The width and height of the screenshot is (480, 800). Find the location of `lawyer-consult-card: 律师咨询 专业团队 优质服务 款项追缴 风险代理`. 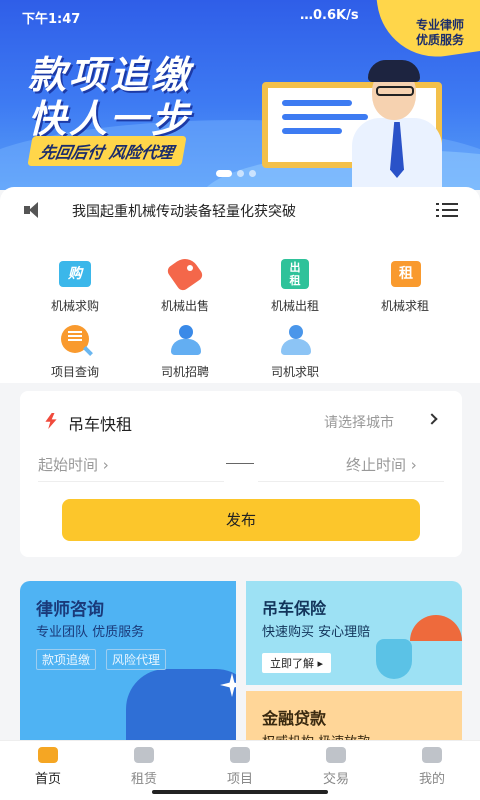

lawyer-consult-card: 律师咨询 专业团队 优质服务 款项追缴 风险代理 is located at coordinates (128, 661).